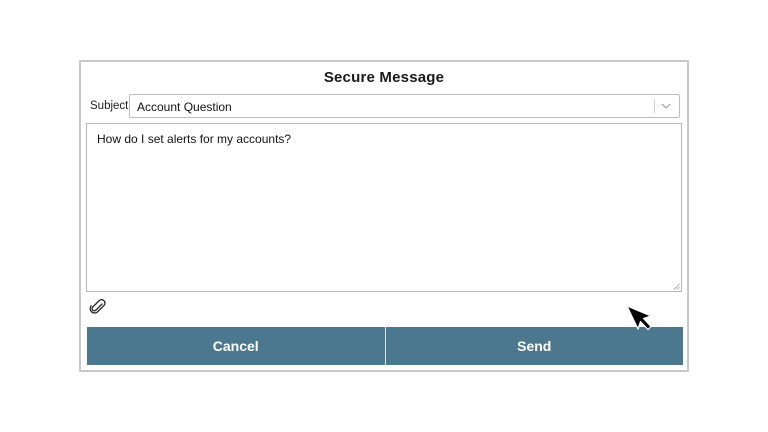 Image resolution: width=768 pixels, height=432 pixels. Describe the element at coordinates (654, 106) in the screenshot. I see `dropdown-divider` at that location.